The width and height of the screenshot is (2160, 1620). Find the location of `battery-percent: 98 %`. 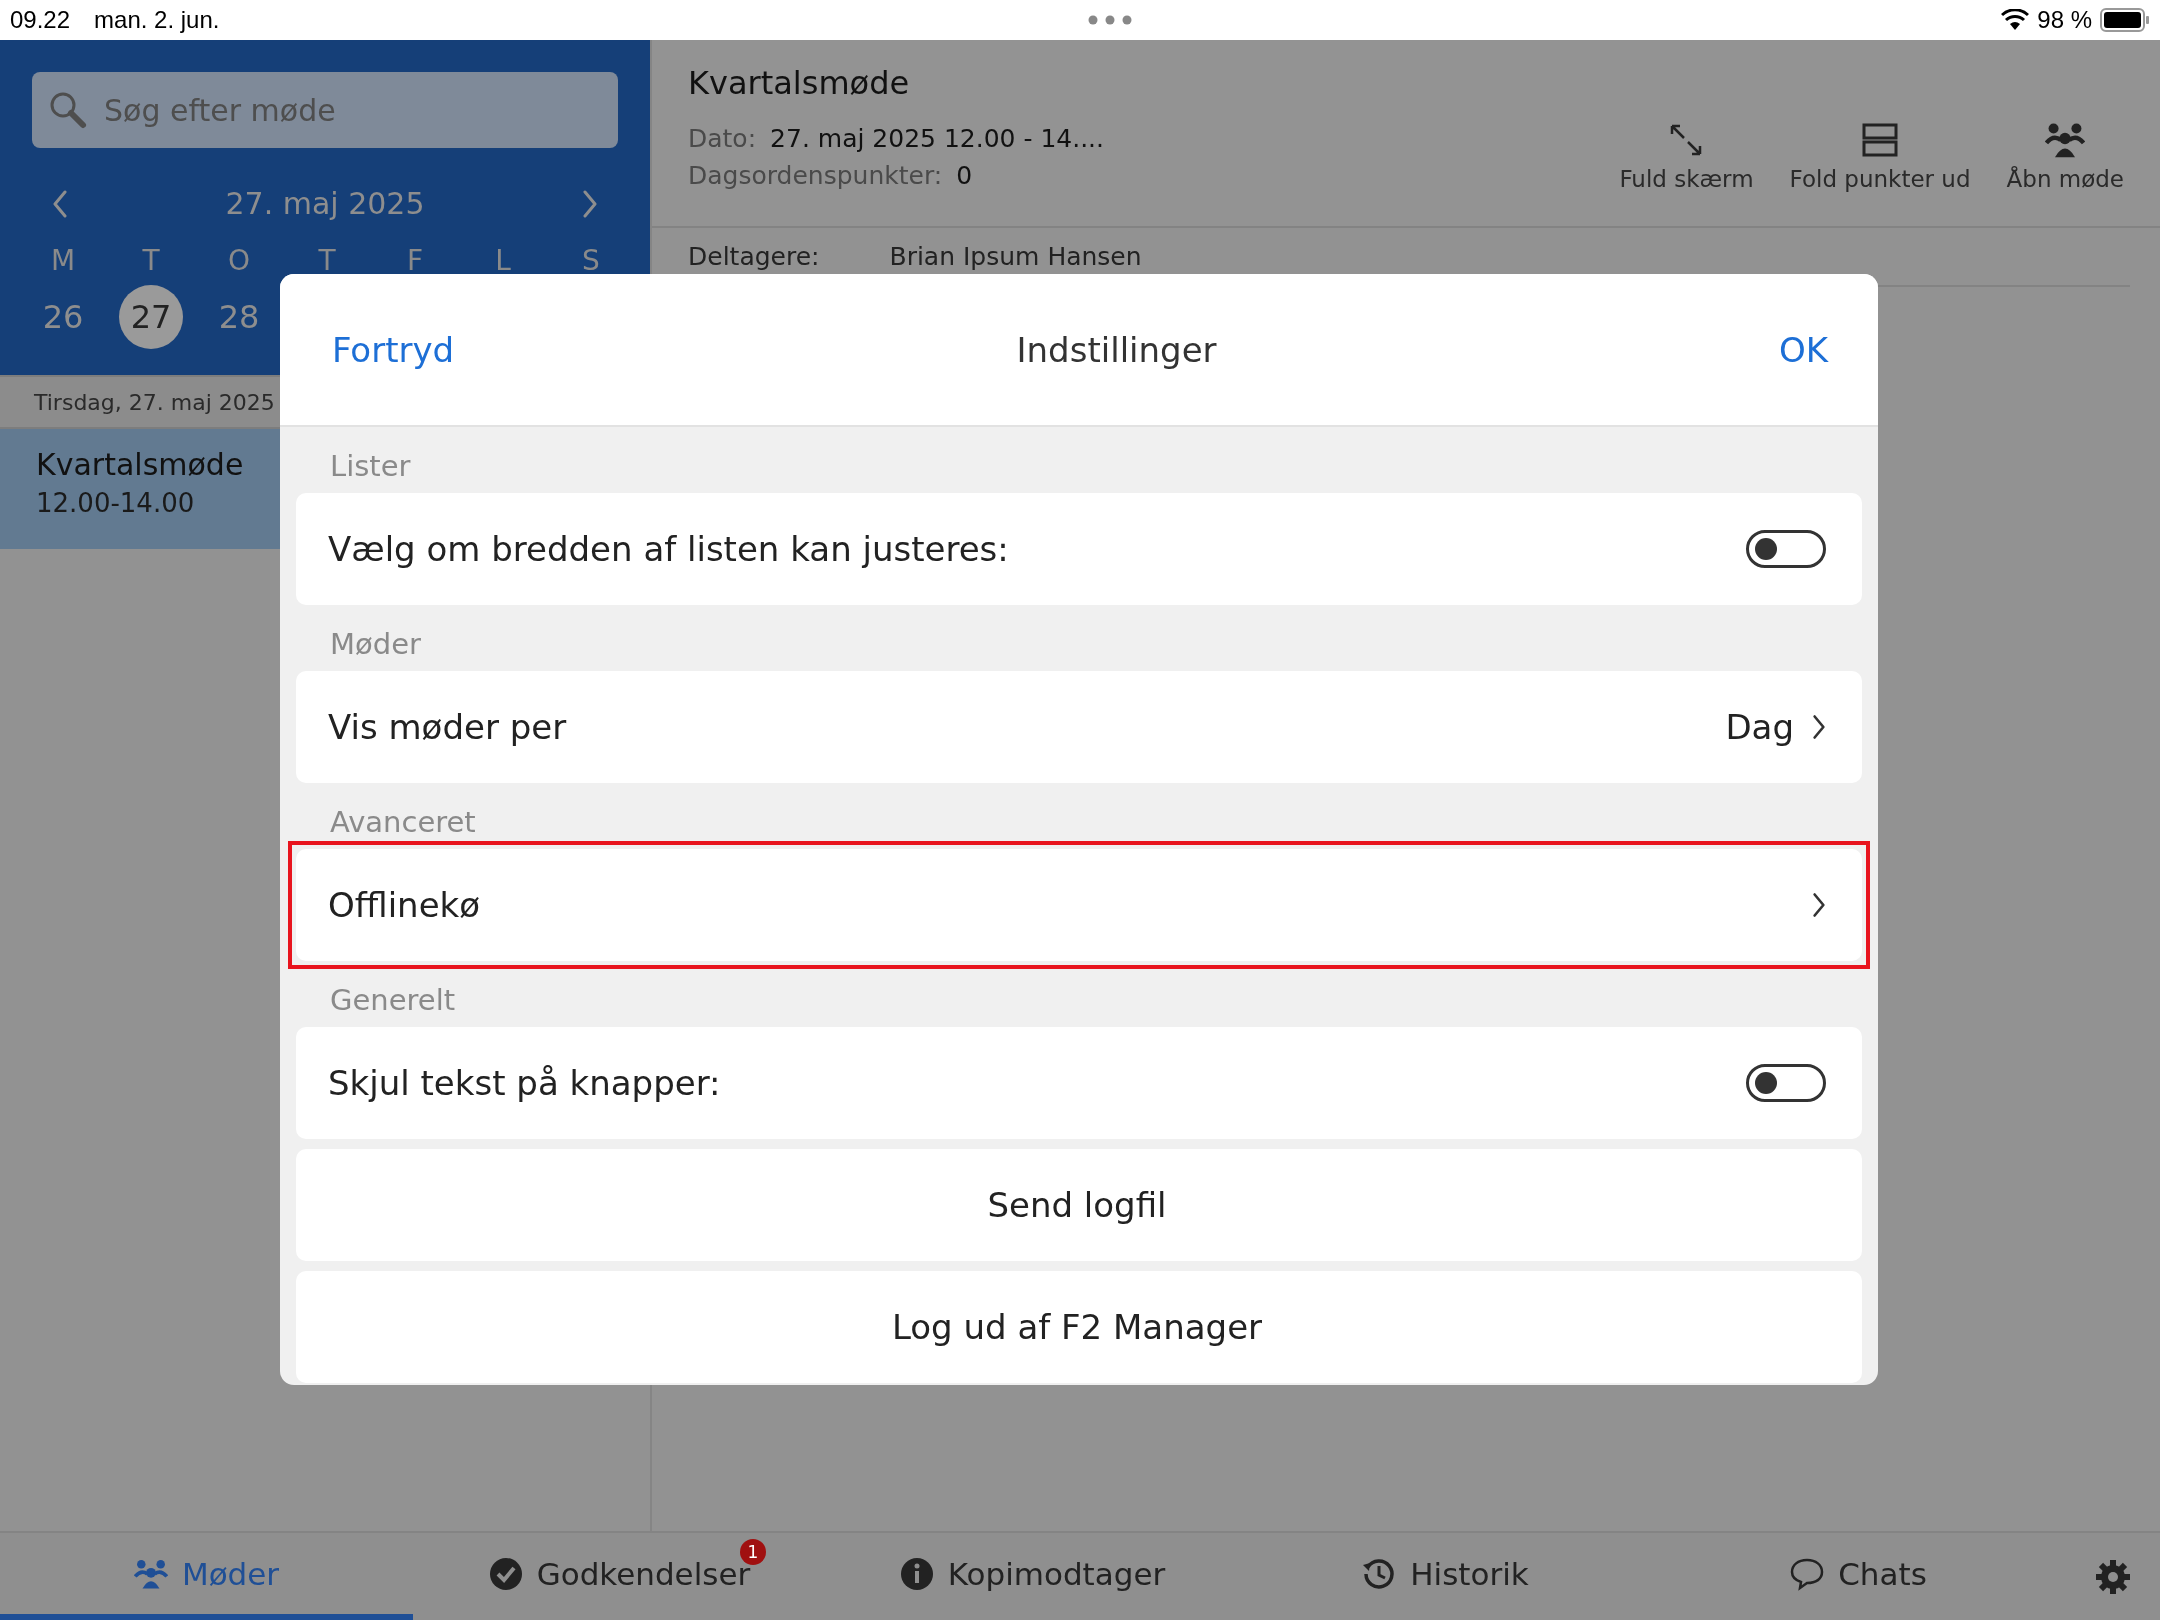

battery-percent: 98 % is located at coordinates (2064, 20).